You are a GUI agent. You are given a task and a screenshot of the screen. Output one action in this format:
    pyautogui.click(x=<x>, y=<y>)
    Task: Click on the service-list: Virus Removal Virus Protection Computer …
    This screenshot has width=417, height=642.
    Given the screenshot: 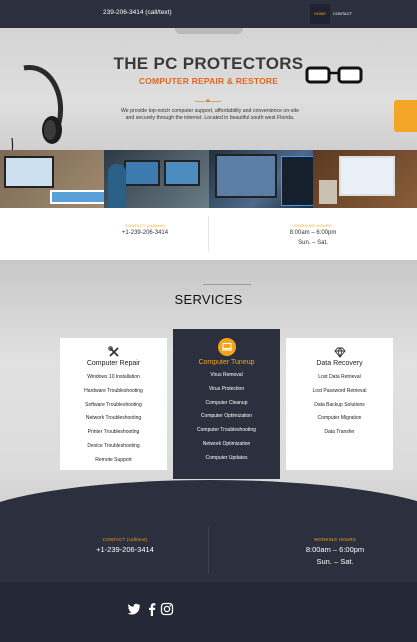 What is the action you would take?
    pyautogui.click(x=226, y=417)
    